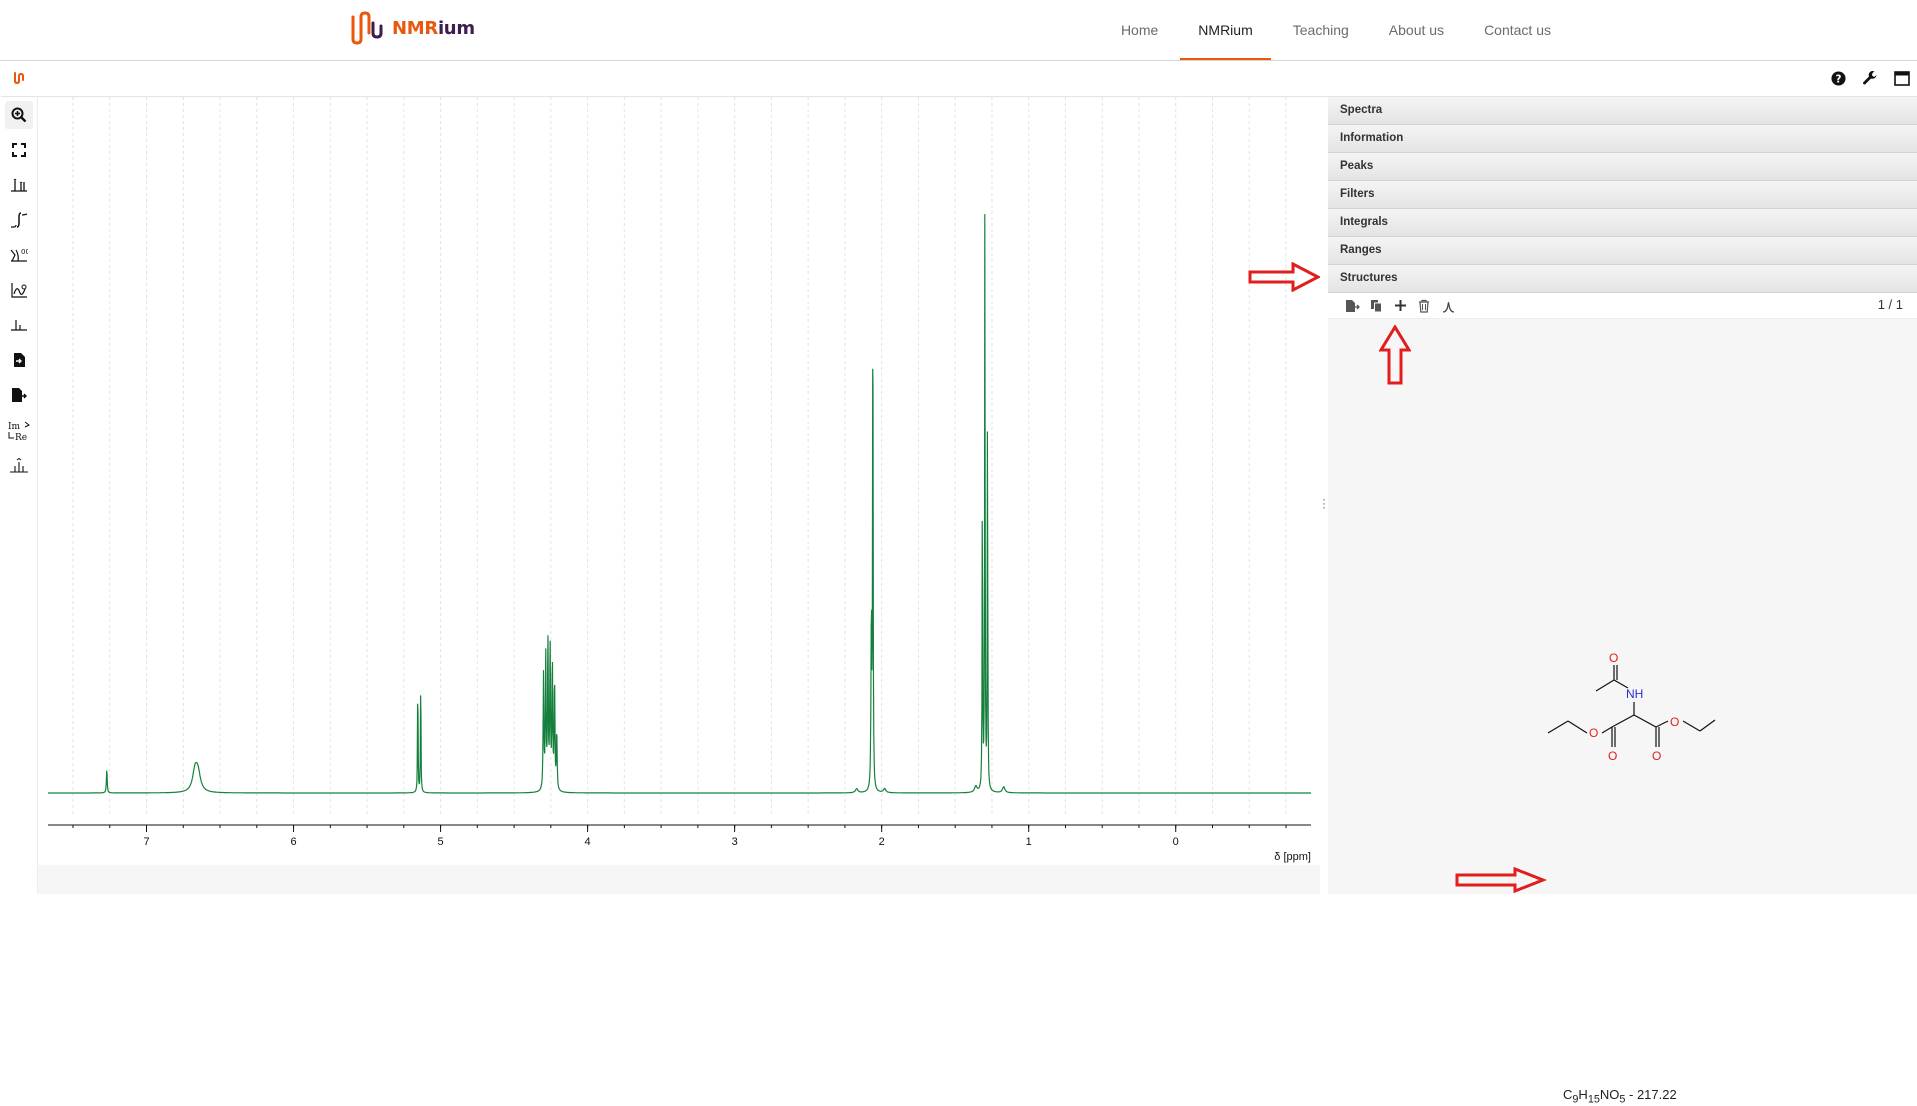 The height and width of the screenshot is (1106, 1917). I want to click on phase-correction-icon, so click(19, 290).